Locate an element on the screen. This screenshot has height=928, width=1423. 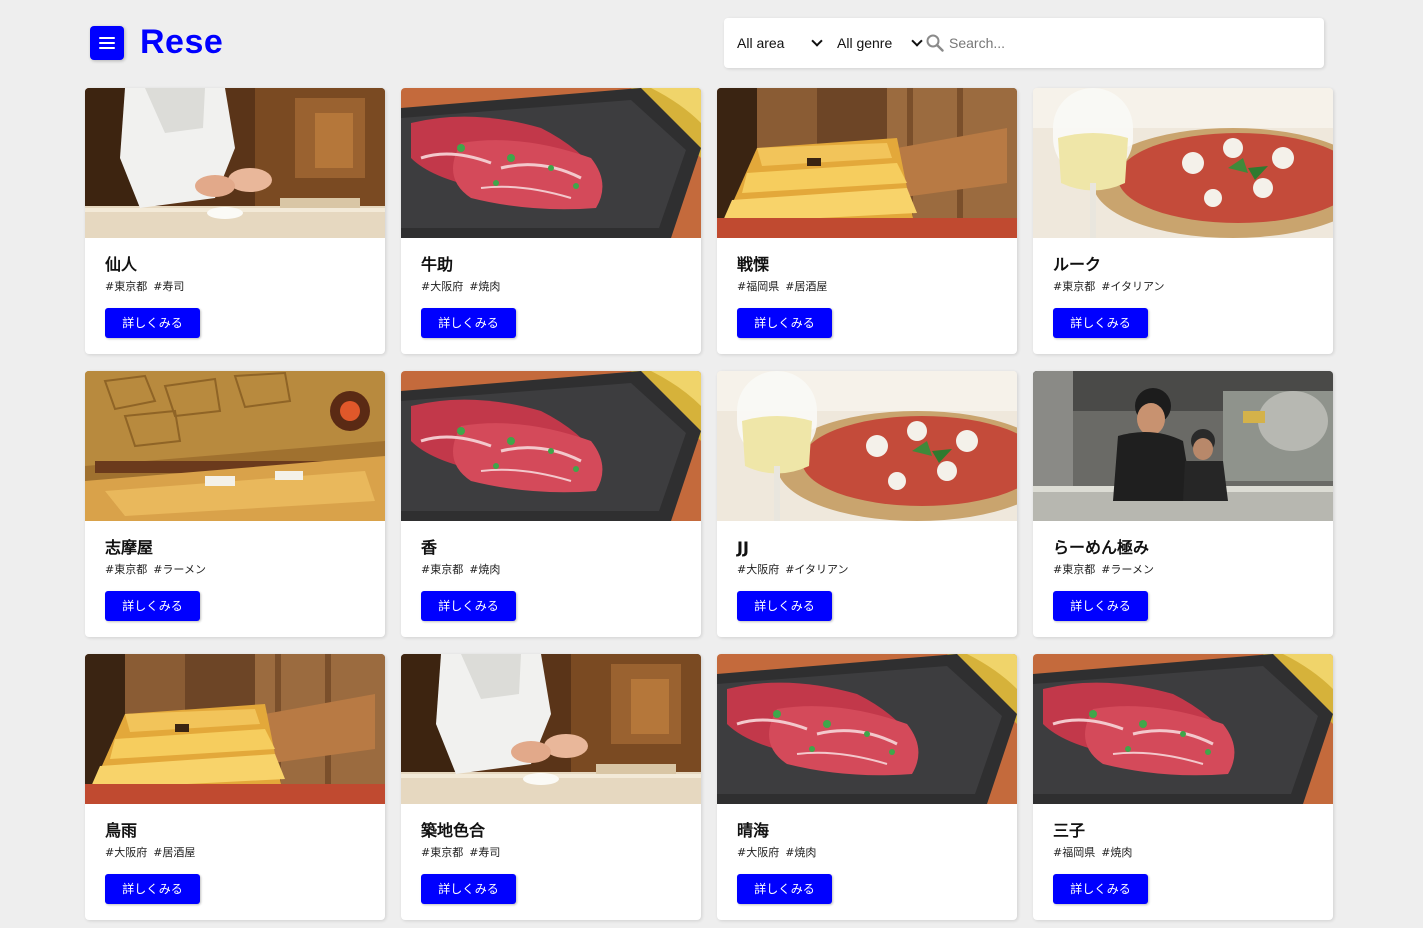
hamburger-menu-icon is located at coordinates (107, 43).